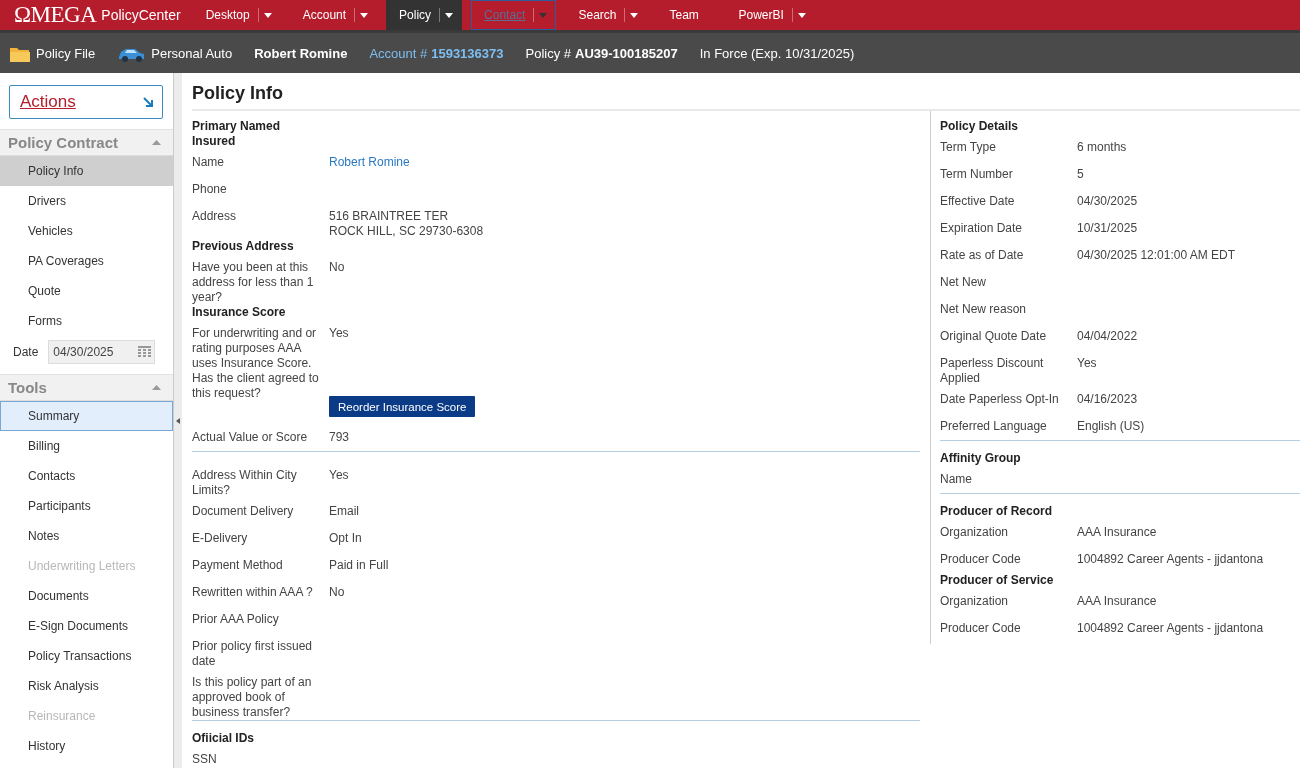 Image resolution: width=1300 pixels, height=768 pixels. What do you see at coordinates (86, 201) in the screenshot?
I see `sidebar-item: Drivers` at bounding box center [86, 201].